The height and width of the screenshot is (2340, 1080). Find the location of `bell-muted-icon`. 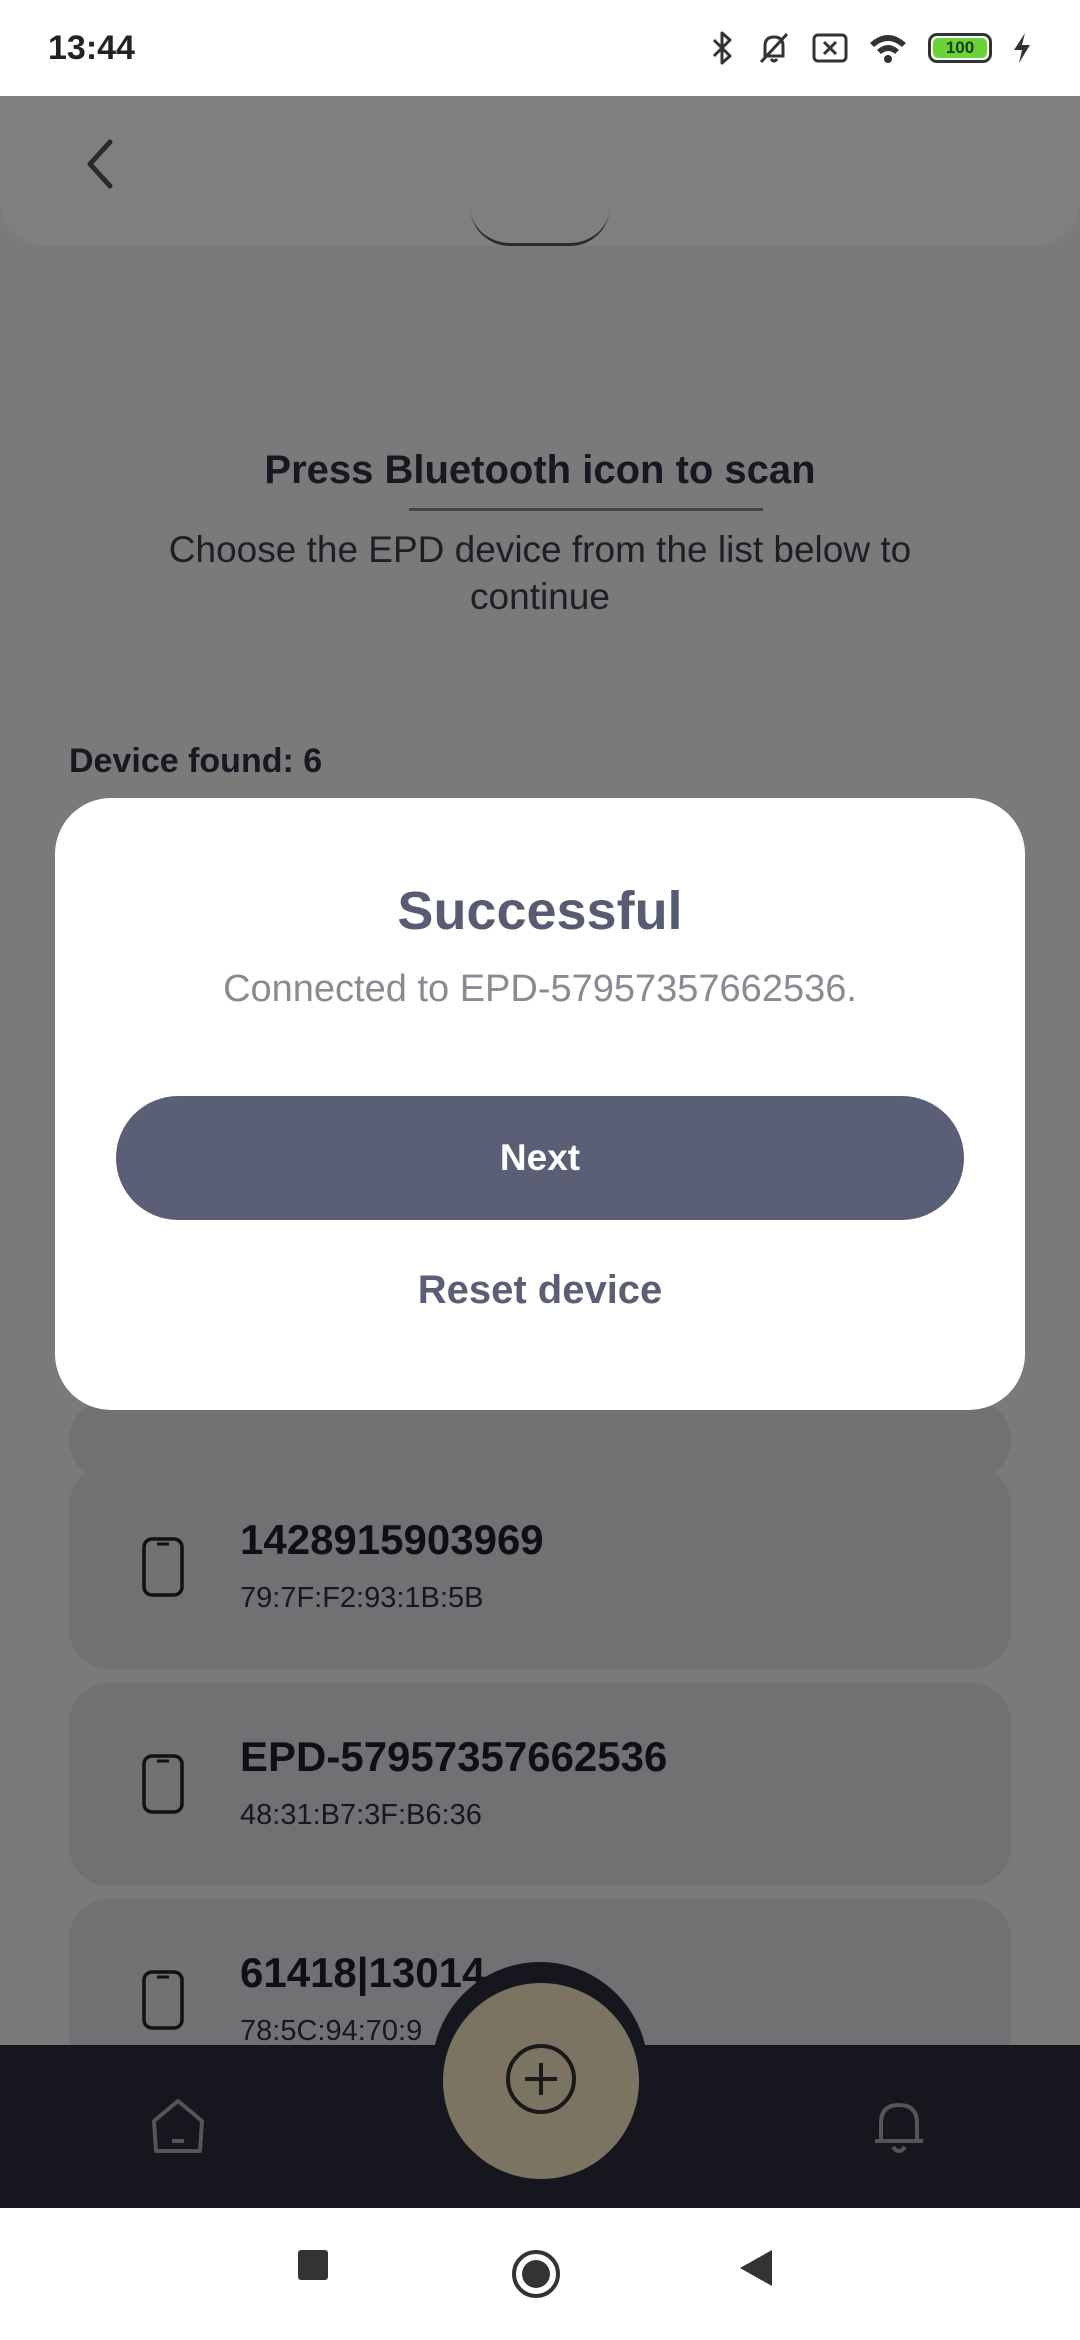

bell-muted-icon is located at coordinates (774, 48).